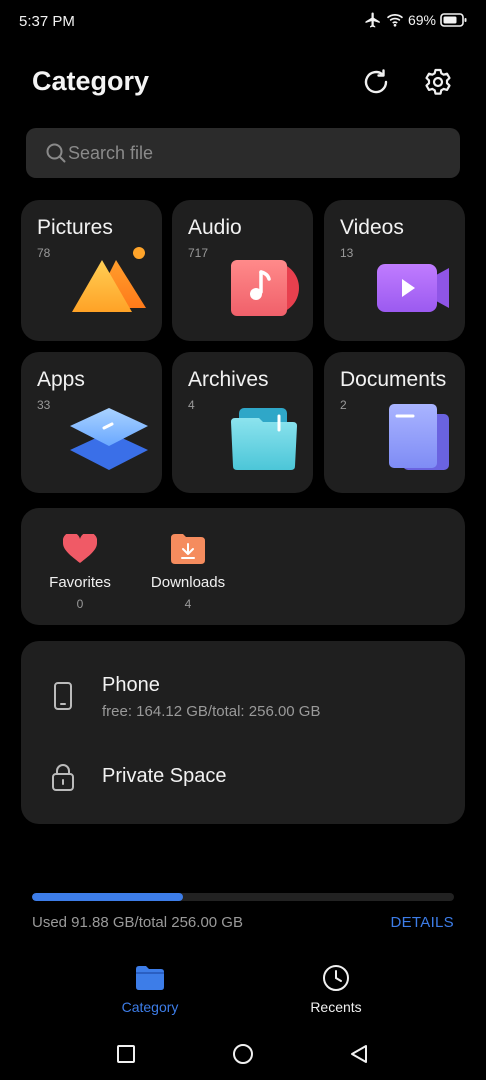 Image resolution: width=486 pixels, height=1080 pixels. Describe the element at coordinates (61, 379) in the screenshot. I see `category-name: Apps` at that location.